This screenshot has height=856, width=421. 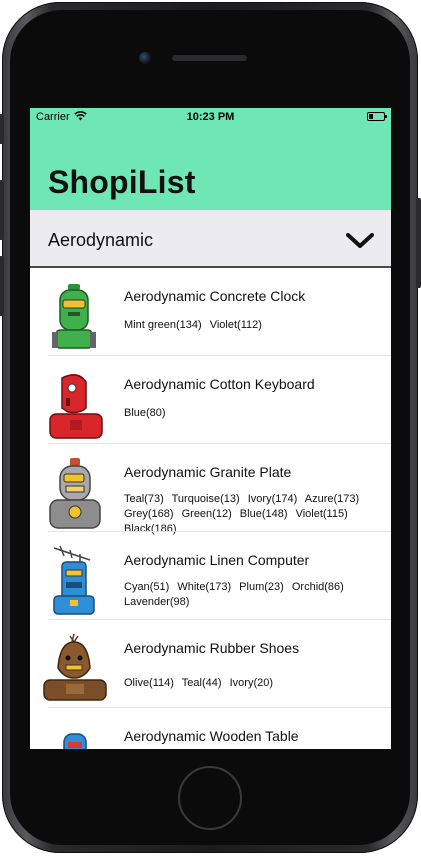 I want to click on color-chip: Olive(114), so click(x=149, y=683).